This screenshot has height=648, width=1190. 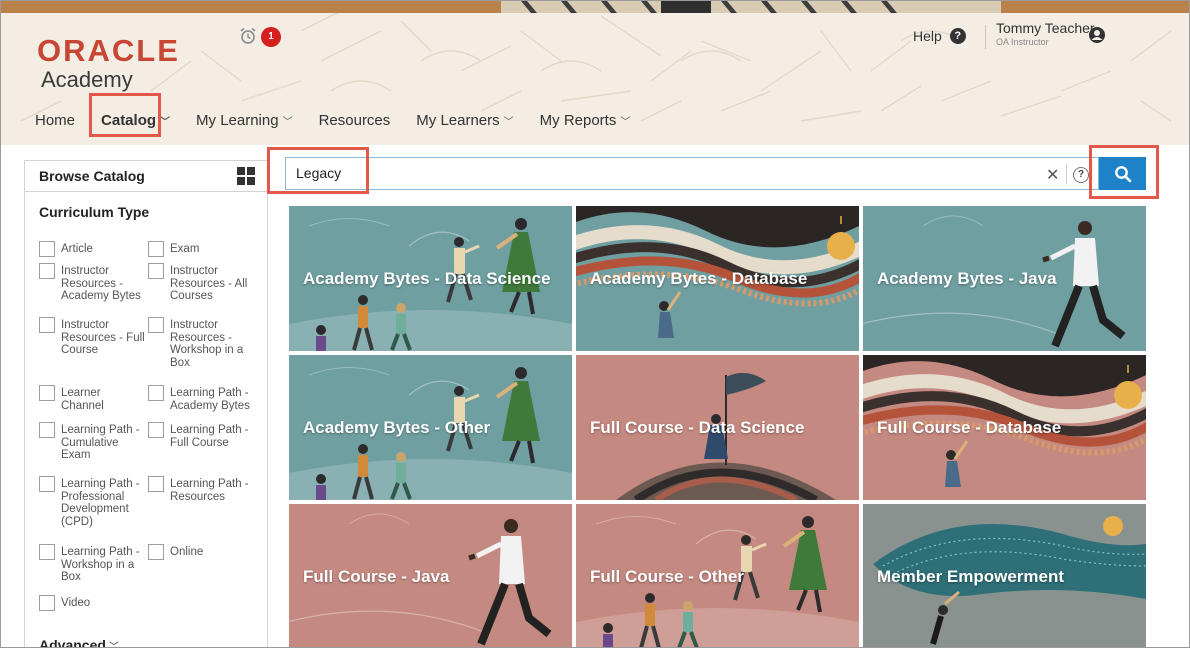 I want to click on nav-label: Home, so click(x=55, y=120).